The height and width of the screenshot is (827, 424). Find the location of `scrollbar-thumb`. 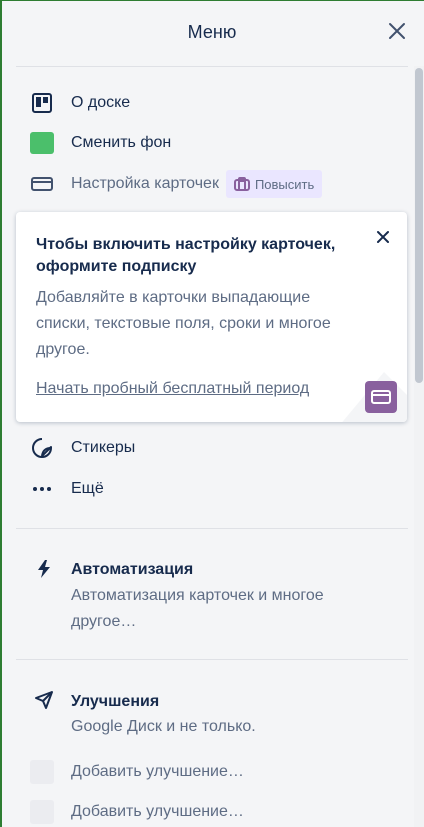

scrollbar-thumb is located at coordinates (419, 225).